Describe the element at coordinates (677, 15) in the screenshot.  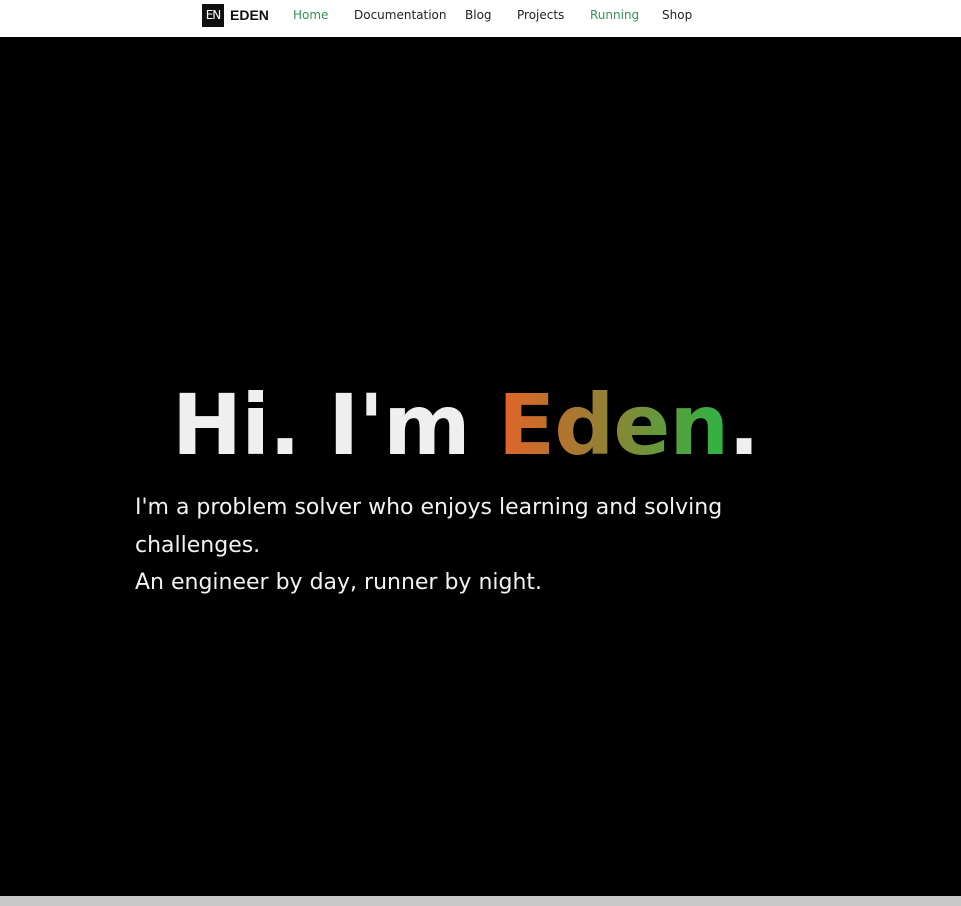
I see `nav-shop-link: Shop` at that location.